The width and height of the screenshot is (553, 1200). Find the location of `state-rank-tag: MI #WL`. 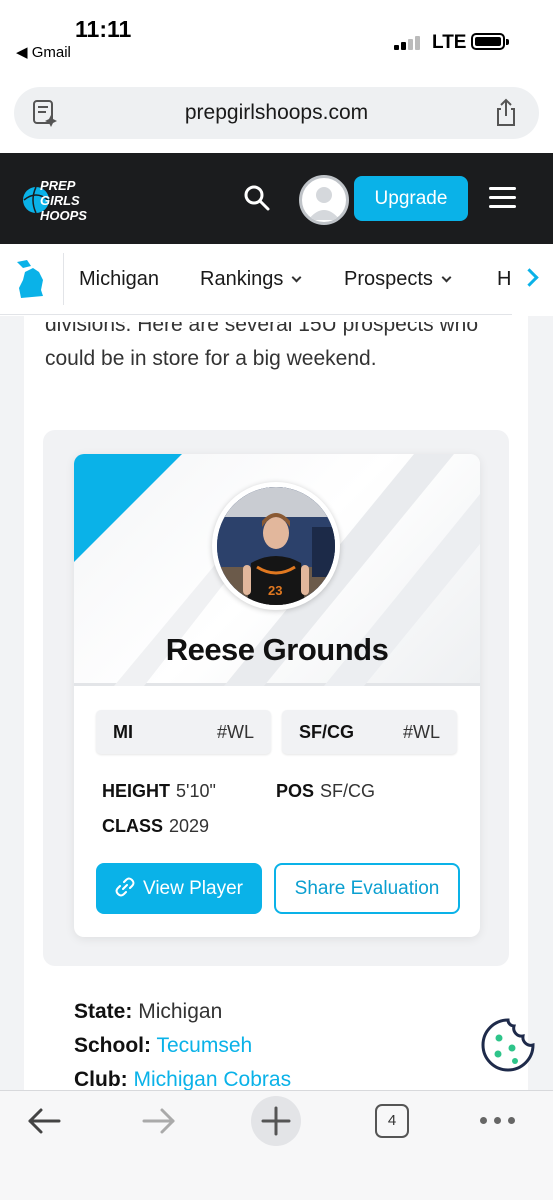

state-rank-tag: MI #WL is located at coordinates (183, 732).